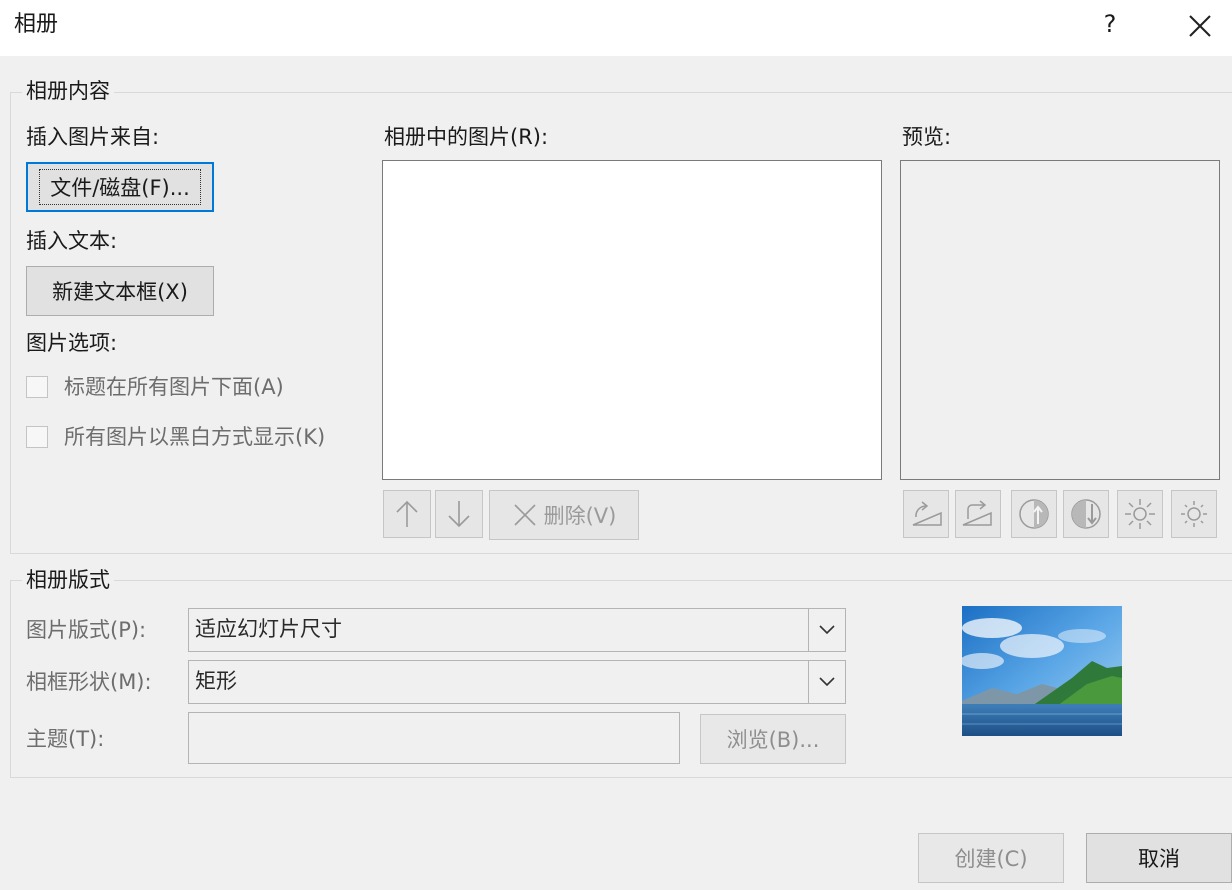  What do you see at coordinates (268, 629) in the screenshot?
I see `picture-layout-value: 适应幻灯片尺寸` at bounding box center [268, 629].